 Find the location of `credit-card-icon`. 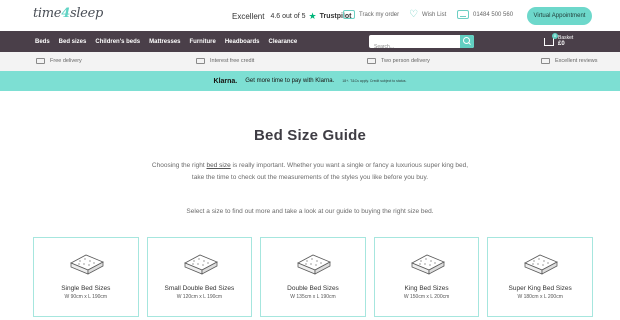

credit-card-icon is located at coordinates (200, 61).